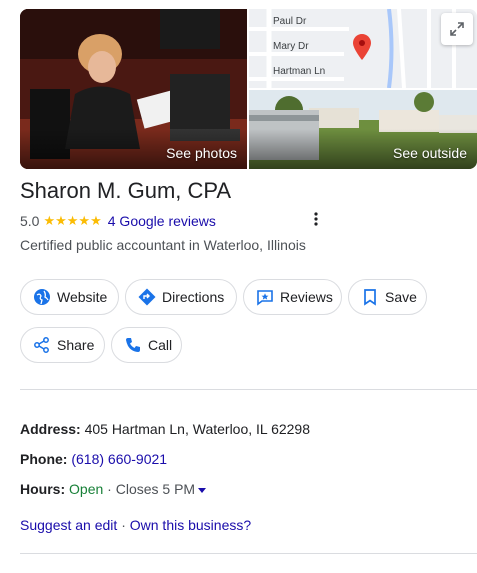 Image resolution: width=477 pixels, height=573 pixels. Describe the element at coordinates (82, 297) in the screenshot. I see `website-label: Website` at that location.